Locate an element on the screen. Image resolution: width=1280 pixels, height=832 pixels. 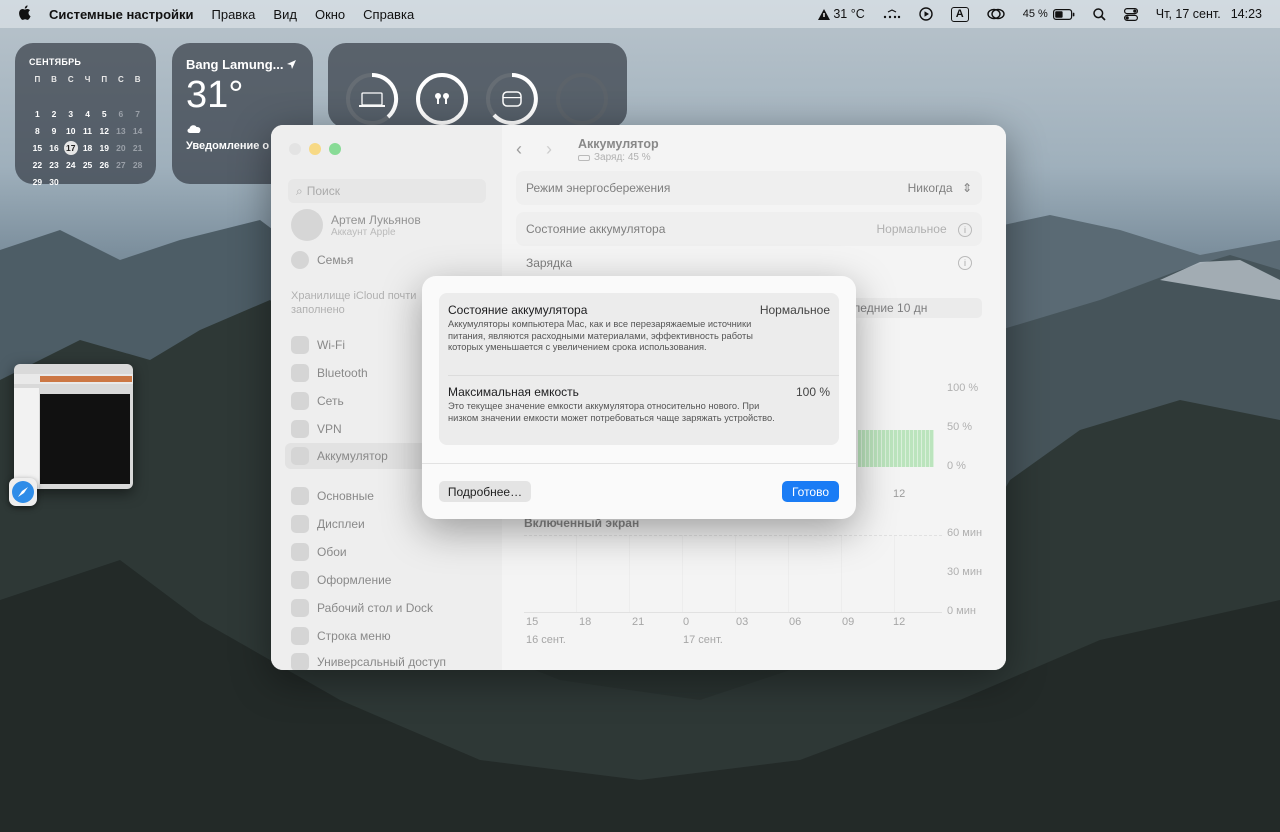
calendar-day: 24 is located at coordinates (71, 164).